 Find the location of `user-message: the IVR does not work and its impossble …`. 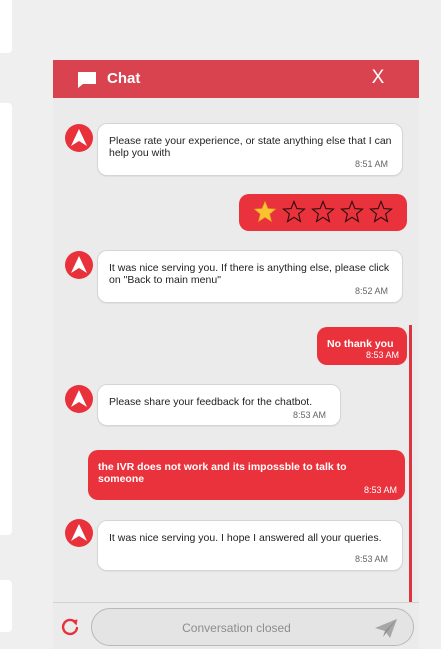

user-message: the IVR does not work and its impossble … is located at coordinates (246, 475).